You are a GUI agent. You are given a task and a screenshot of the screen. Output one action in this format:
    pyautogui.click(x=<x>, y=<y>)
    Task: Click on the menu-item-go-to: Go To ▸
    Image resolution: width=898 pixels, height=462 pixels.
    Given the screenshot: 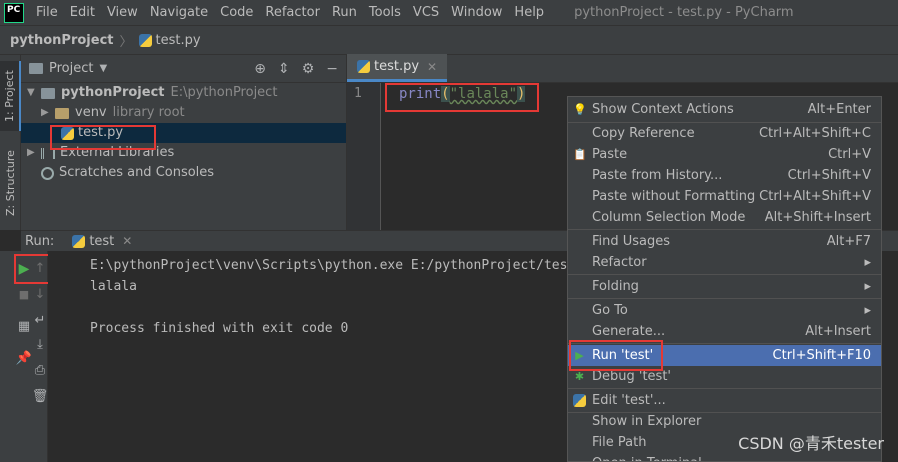 What is the action you would take?
    pyautogui.click(x=724, y=310)
    